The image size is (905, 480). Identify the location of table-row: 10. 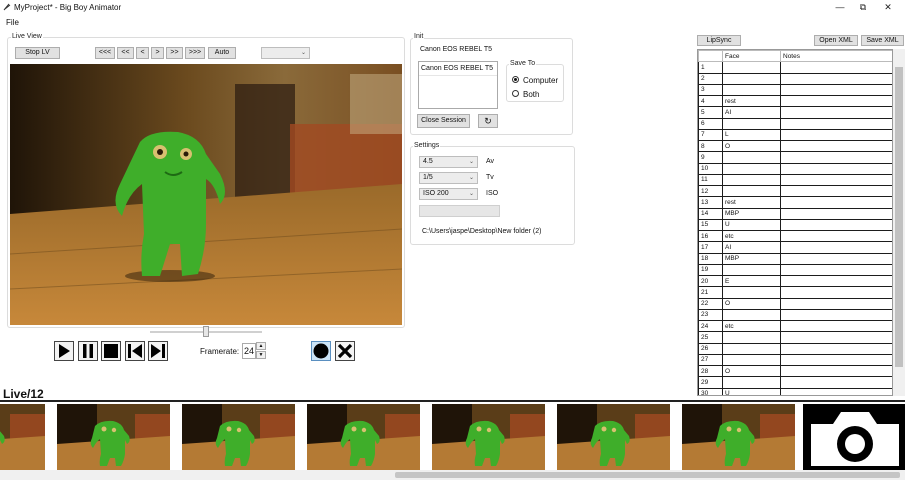
(795, 168).